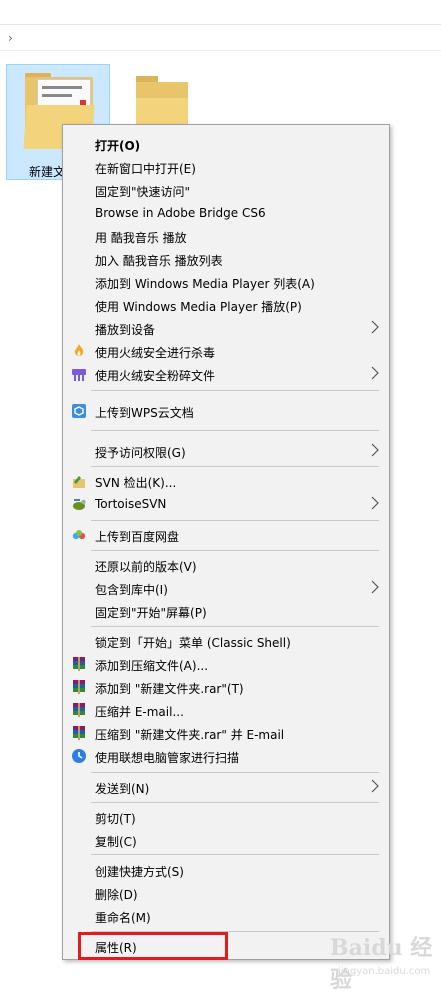 This screenshot has height=994, width=441. I want to click on menu-item-compress-rar-email: 压缩到 "新建文件夹.rar" 并 E-mail, so click(226, 733).